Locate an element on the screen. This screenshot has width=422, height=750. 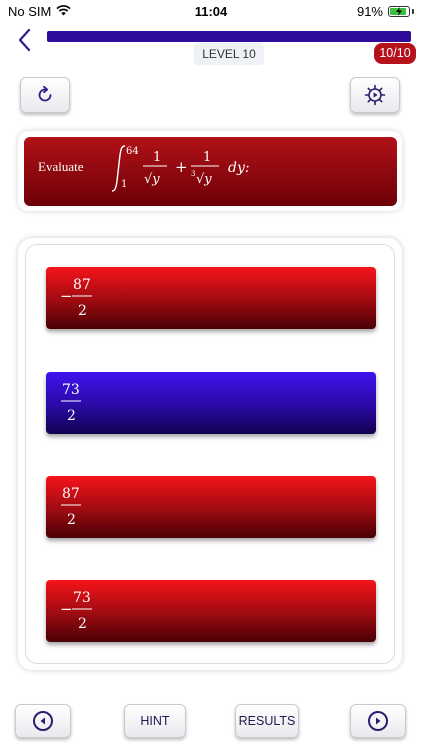
answer-option-1: − 87 2 is located at coordinates (211, 298).